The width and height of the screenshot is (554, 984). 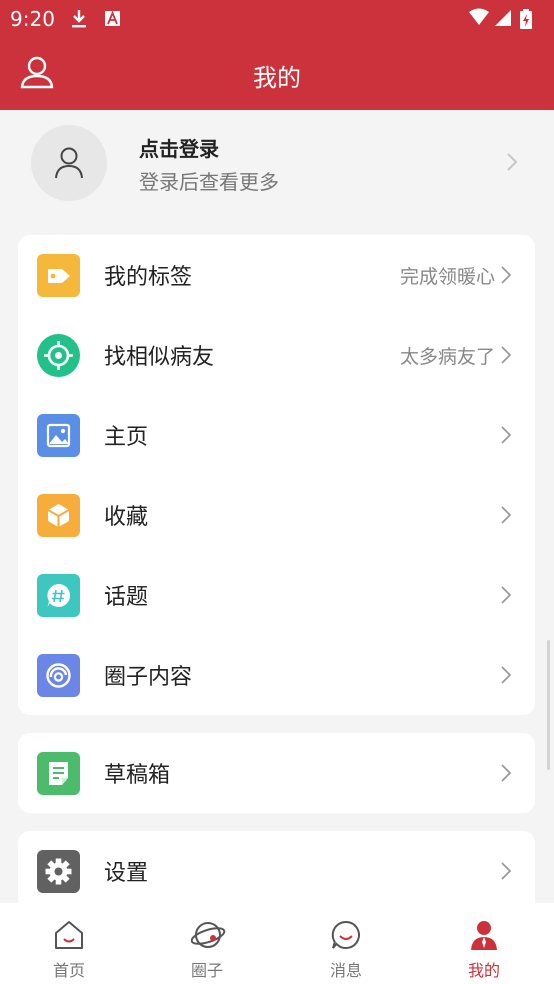 I want to click on circle-swirl-icon, so click(x=58, y=675).